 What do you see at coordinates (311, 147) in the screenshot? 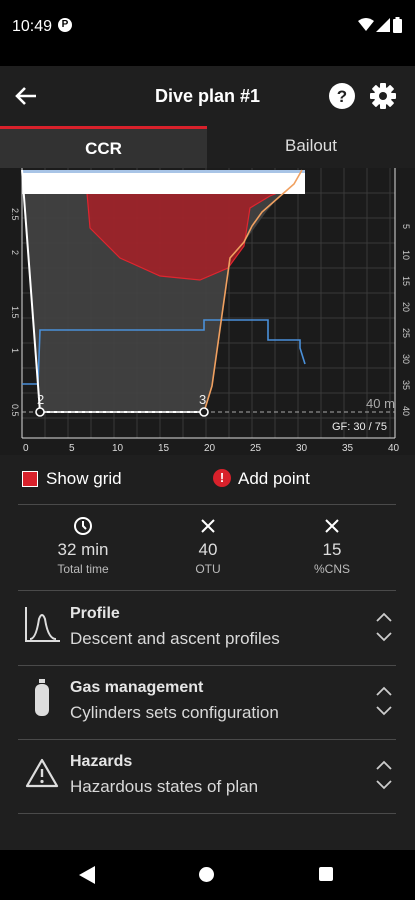
I see `tab-bailout: Bailout` at bounding box center [311, 147].